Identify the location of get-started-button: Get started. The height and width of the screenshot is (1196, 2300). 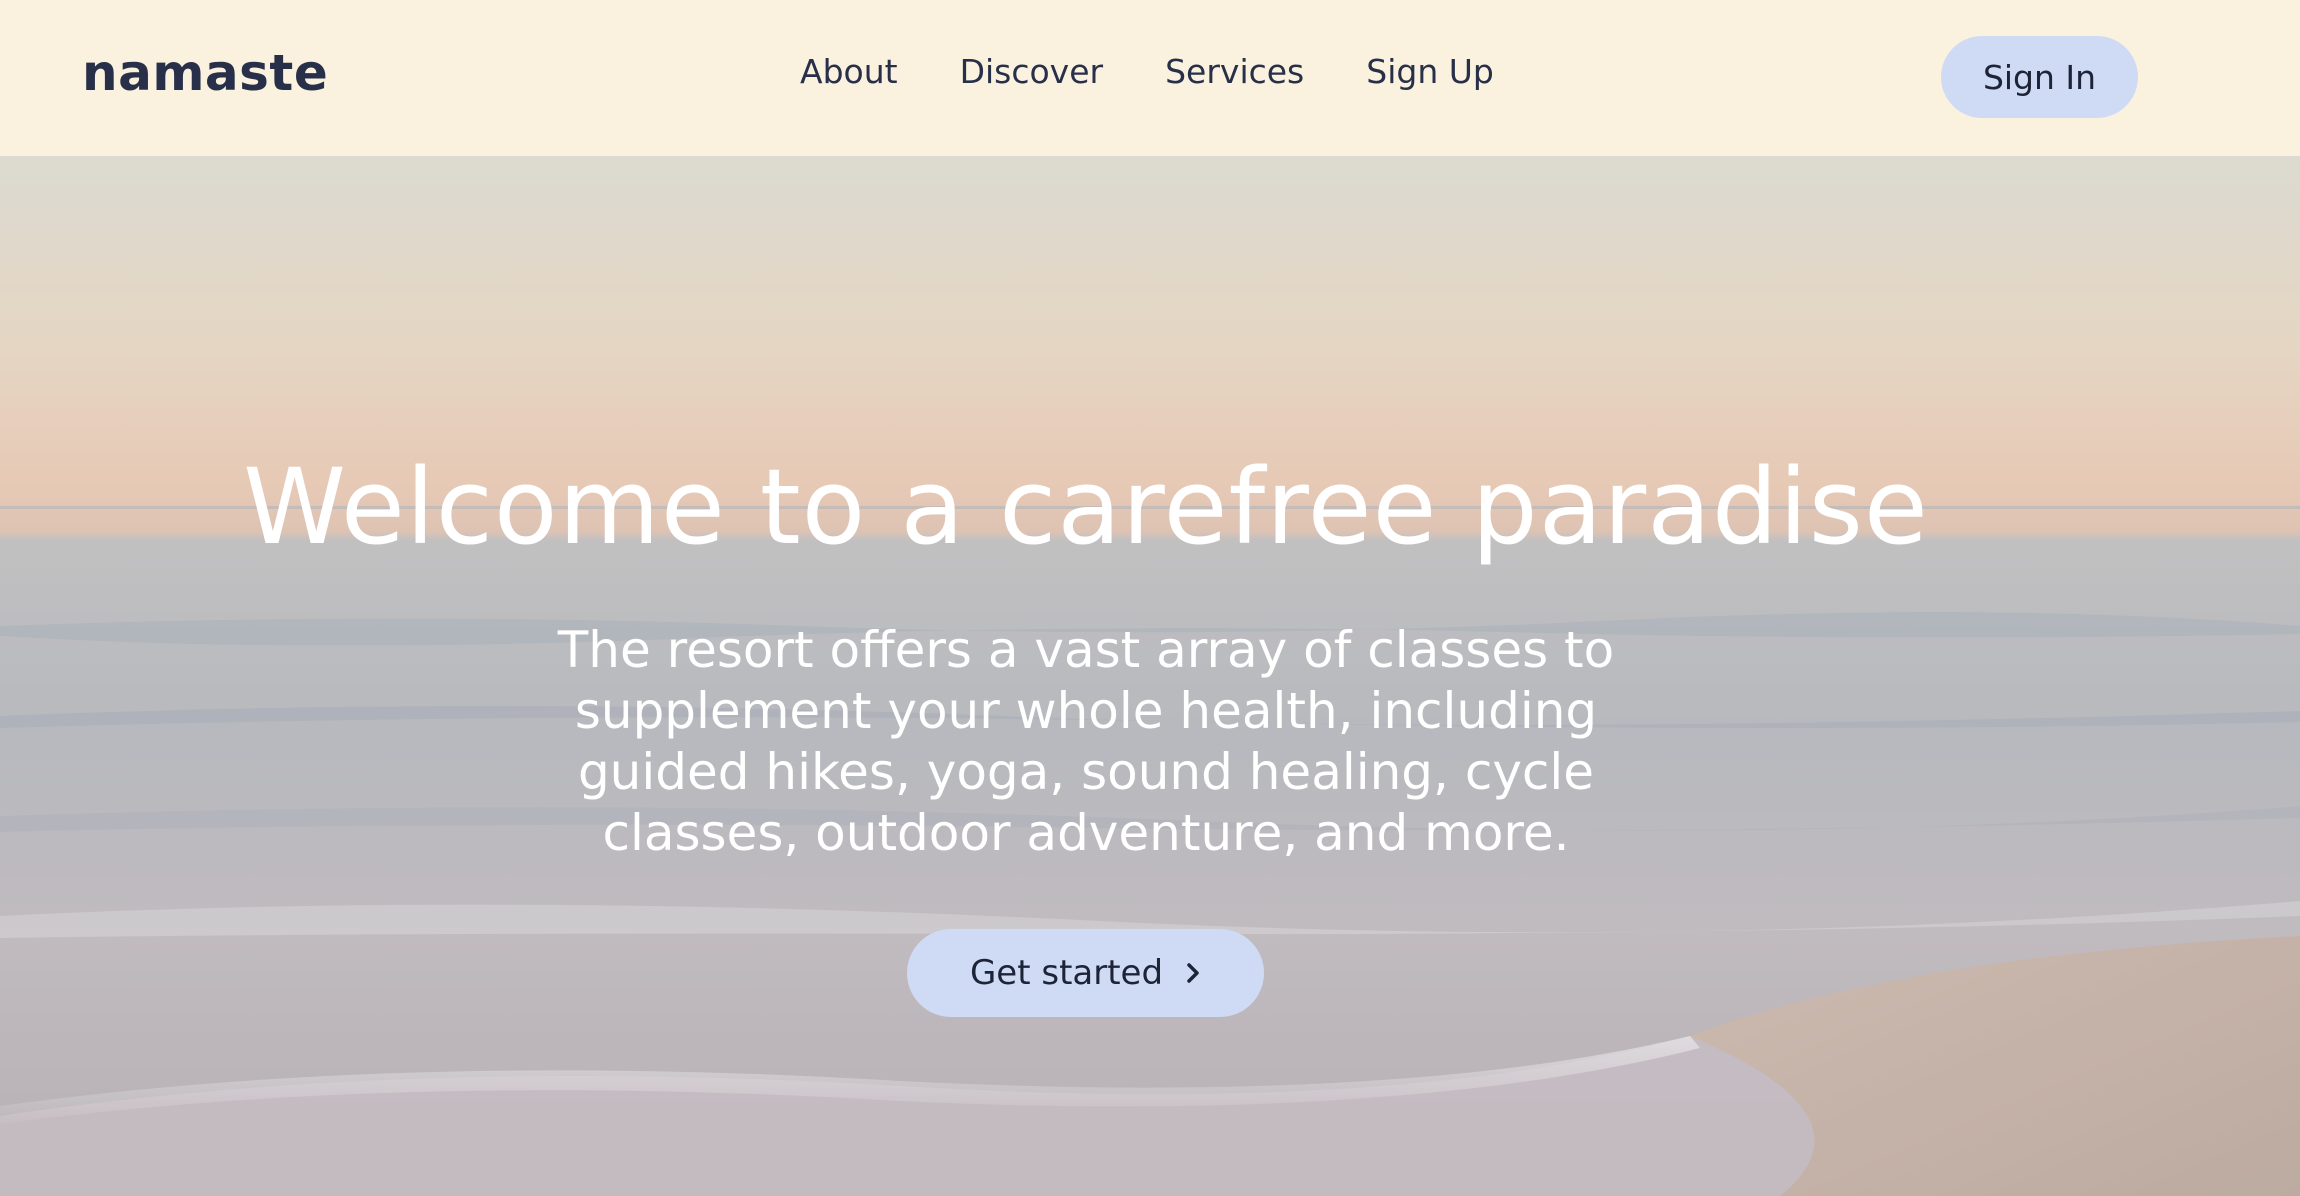
(1085, 973).